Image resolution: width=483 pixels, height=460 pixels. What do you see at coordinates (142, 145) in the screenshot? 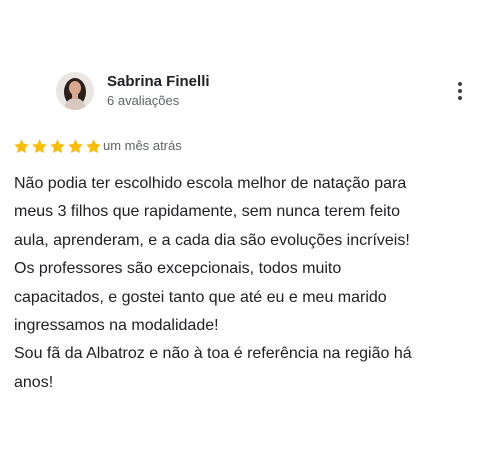
I see `review-date: um mês atrás` at bounding box center [142, 145].